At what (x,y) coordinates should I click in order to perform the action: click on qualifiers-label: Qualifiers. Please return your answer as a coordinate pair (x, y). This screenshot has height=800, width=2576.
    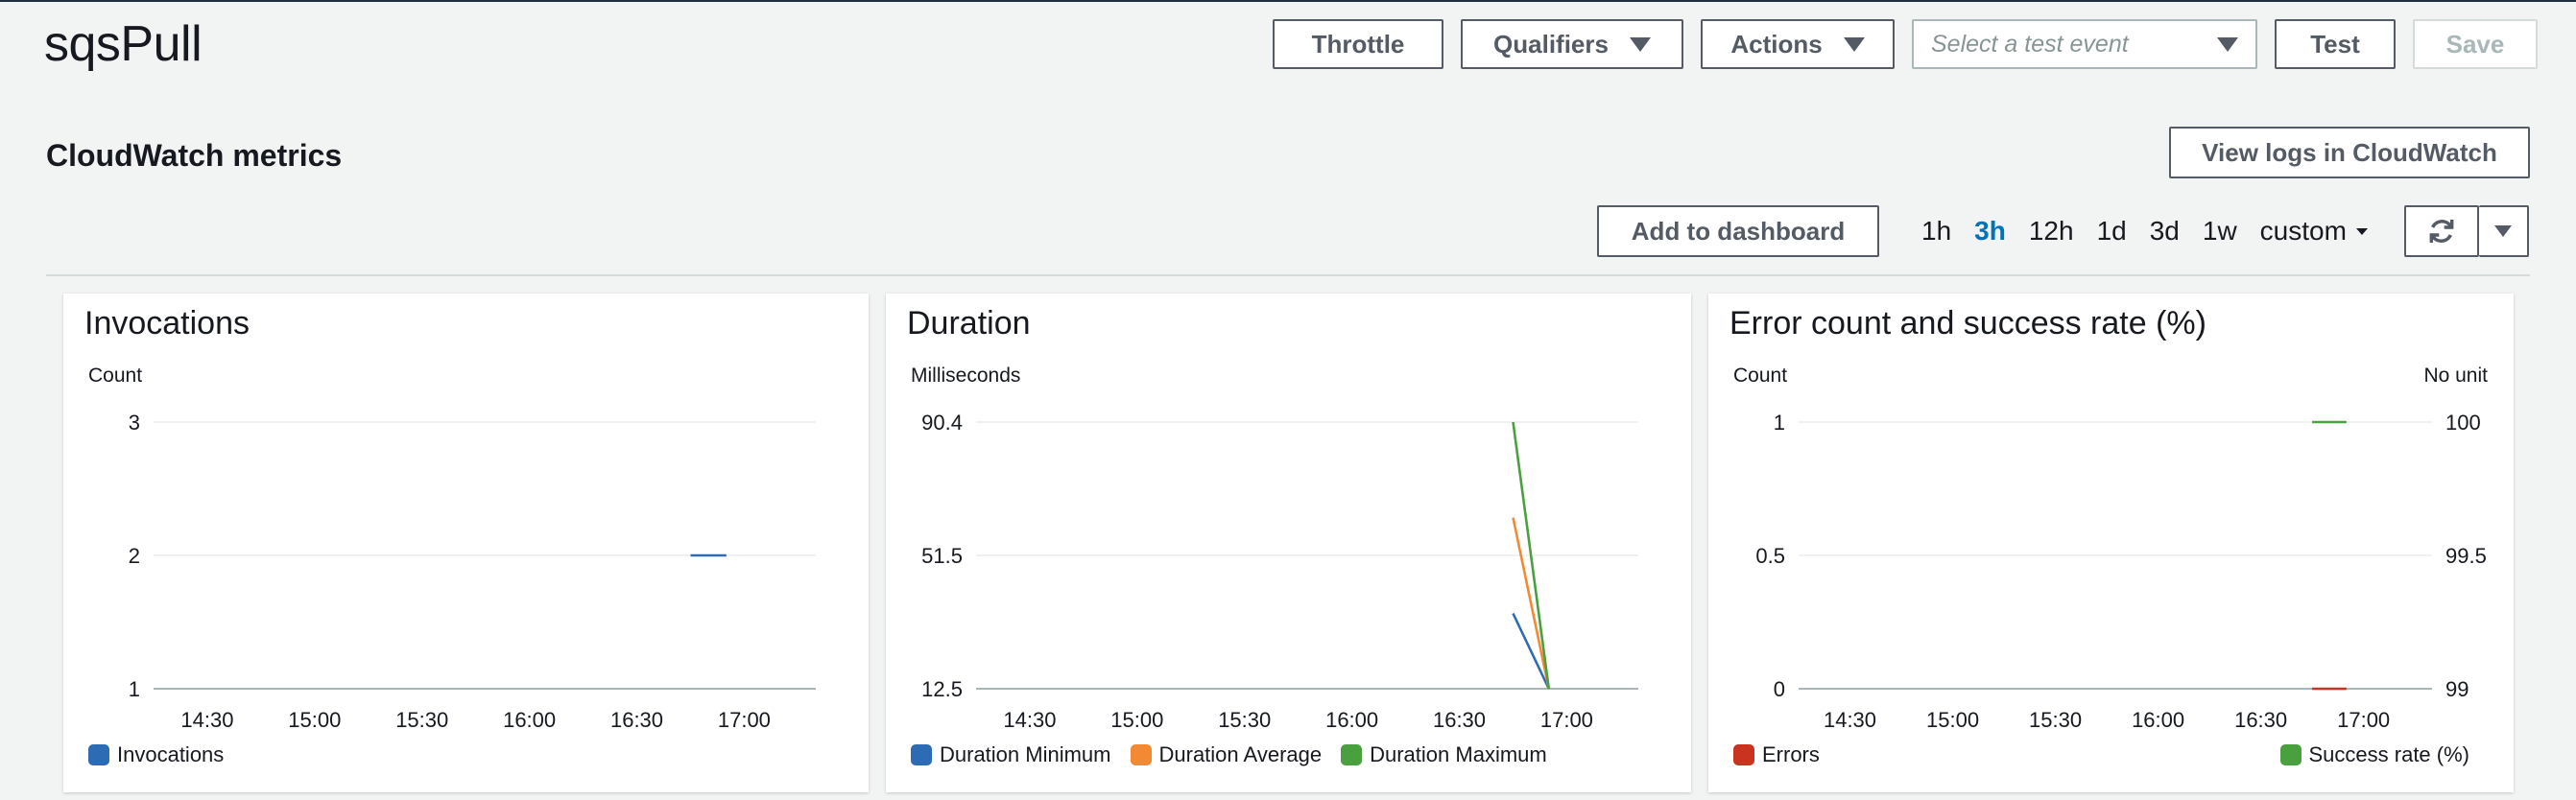
    Looking at the image, I should click on (1551, 44).